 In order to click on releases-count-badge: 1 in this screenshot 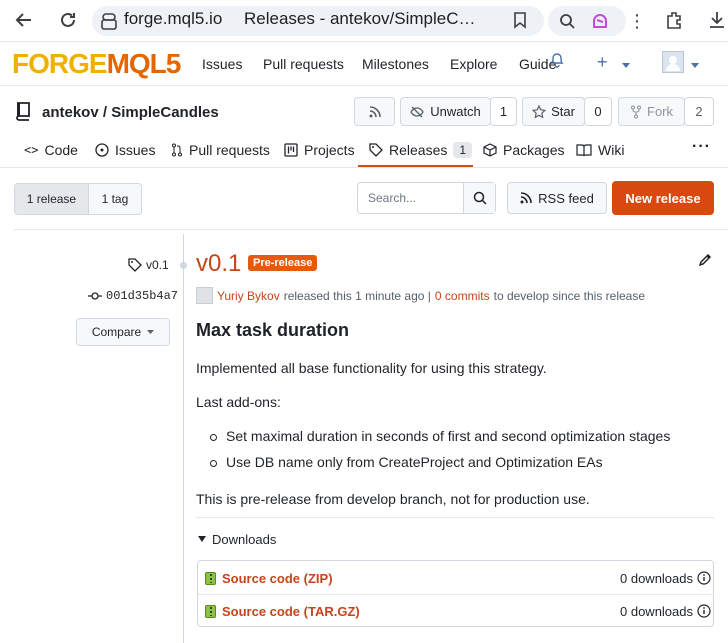, I will do `click(463, 150)`.